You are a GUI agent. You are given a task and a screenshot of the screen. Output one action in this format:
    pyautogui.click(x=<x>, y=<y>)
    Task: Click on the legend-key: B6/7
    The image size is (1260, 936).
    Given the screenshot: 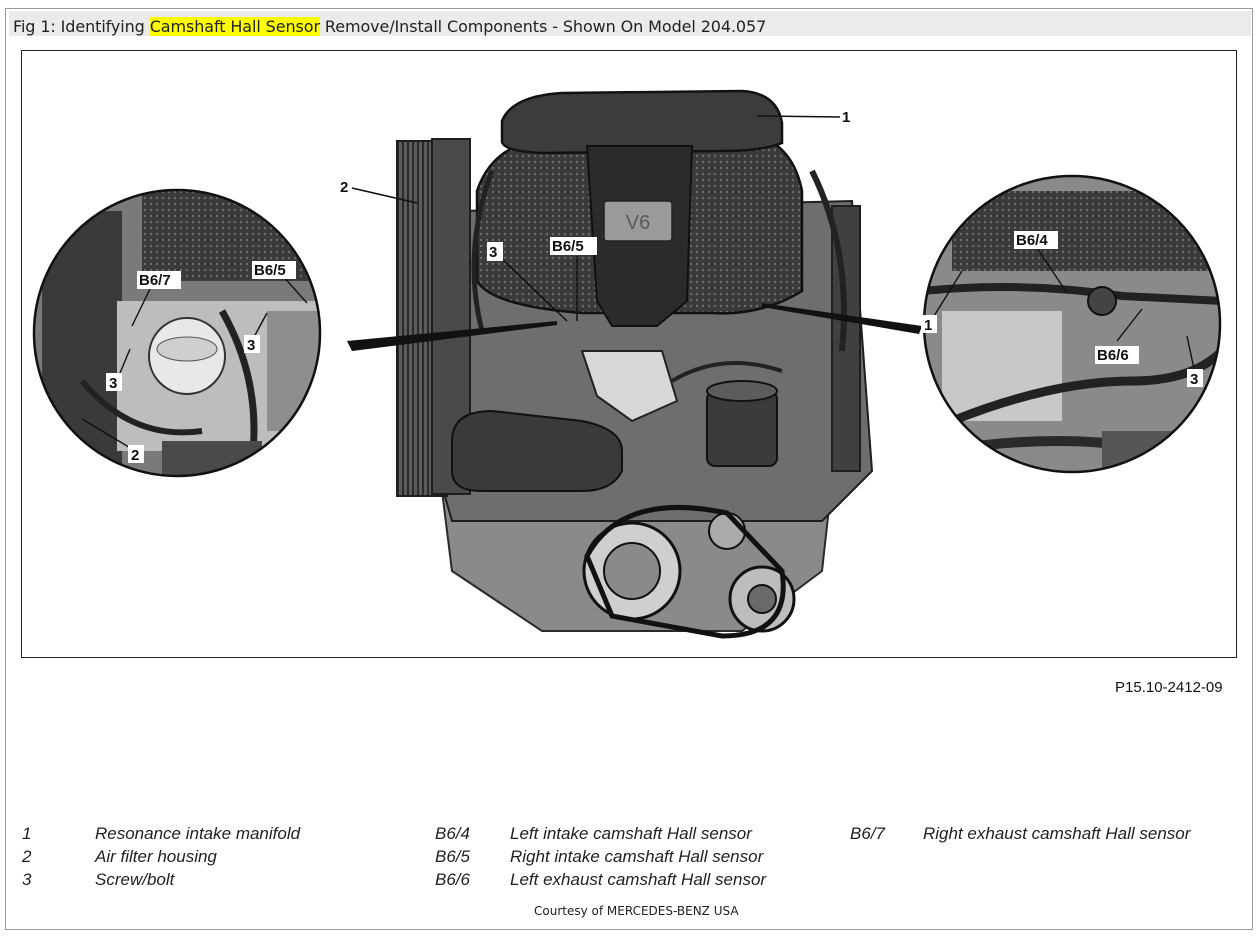 What is the action you would take?
    pyautogui.click(x=867, y=833)
    